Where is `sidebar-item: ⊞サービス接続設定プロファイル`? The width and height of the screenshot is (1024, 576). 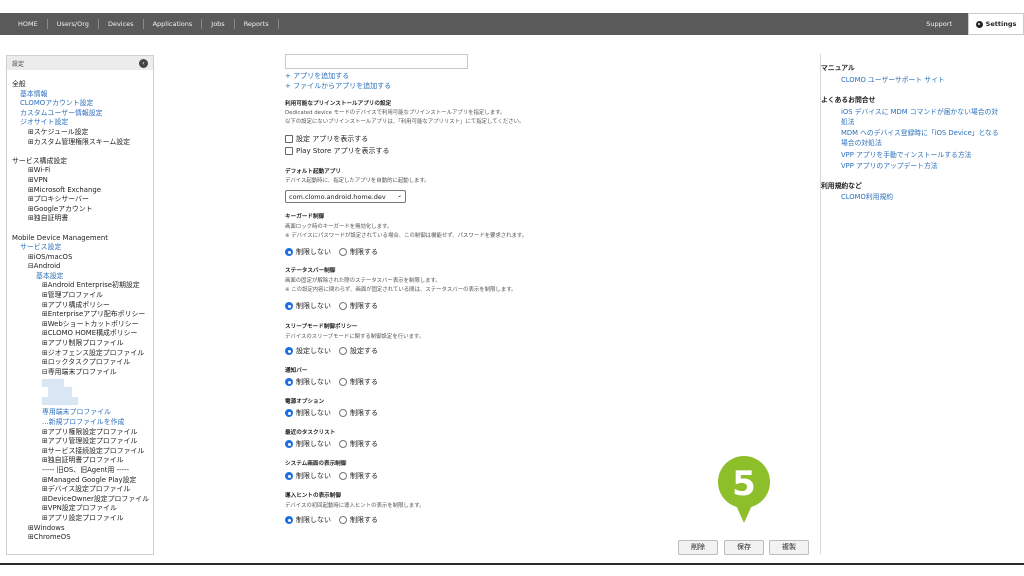 sidebar-item: ⊞サービス接続設定プロファイル is located at coordinates (82, 452).